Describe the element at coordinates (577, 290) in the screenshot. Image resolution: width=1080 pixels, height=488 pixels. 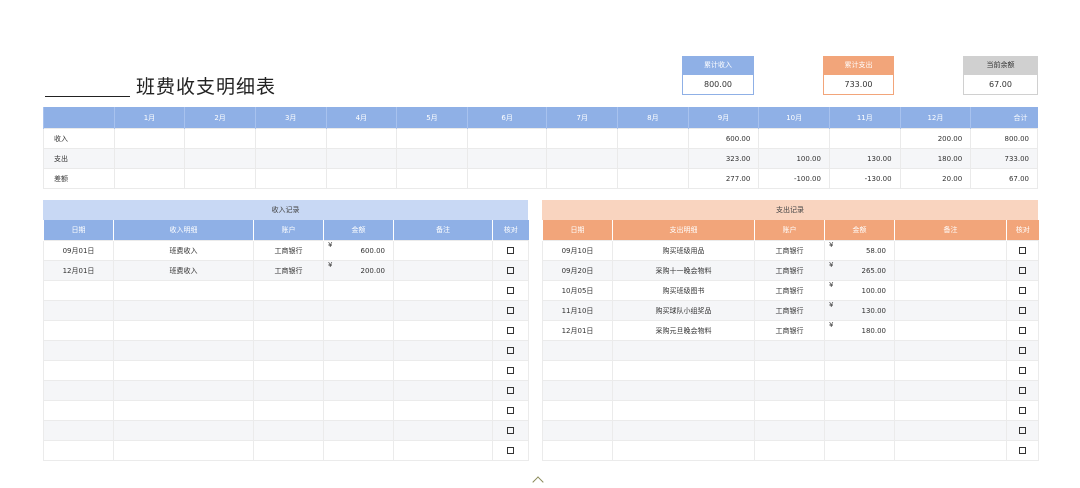
I see `record-date-cell: 10月05日` at that location.